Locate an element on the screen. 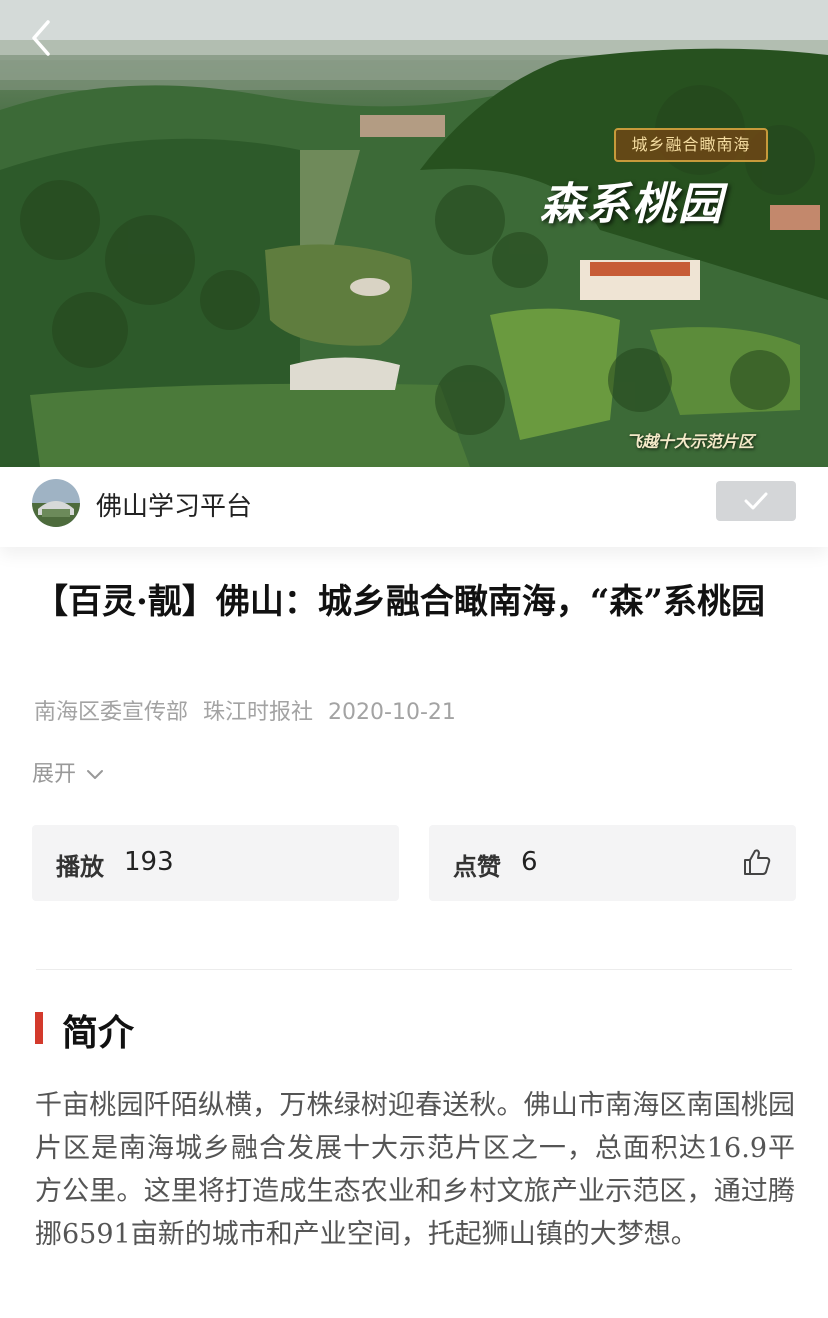  follow-button is located at coordinates (756, 501).